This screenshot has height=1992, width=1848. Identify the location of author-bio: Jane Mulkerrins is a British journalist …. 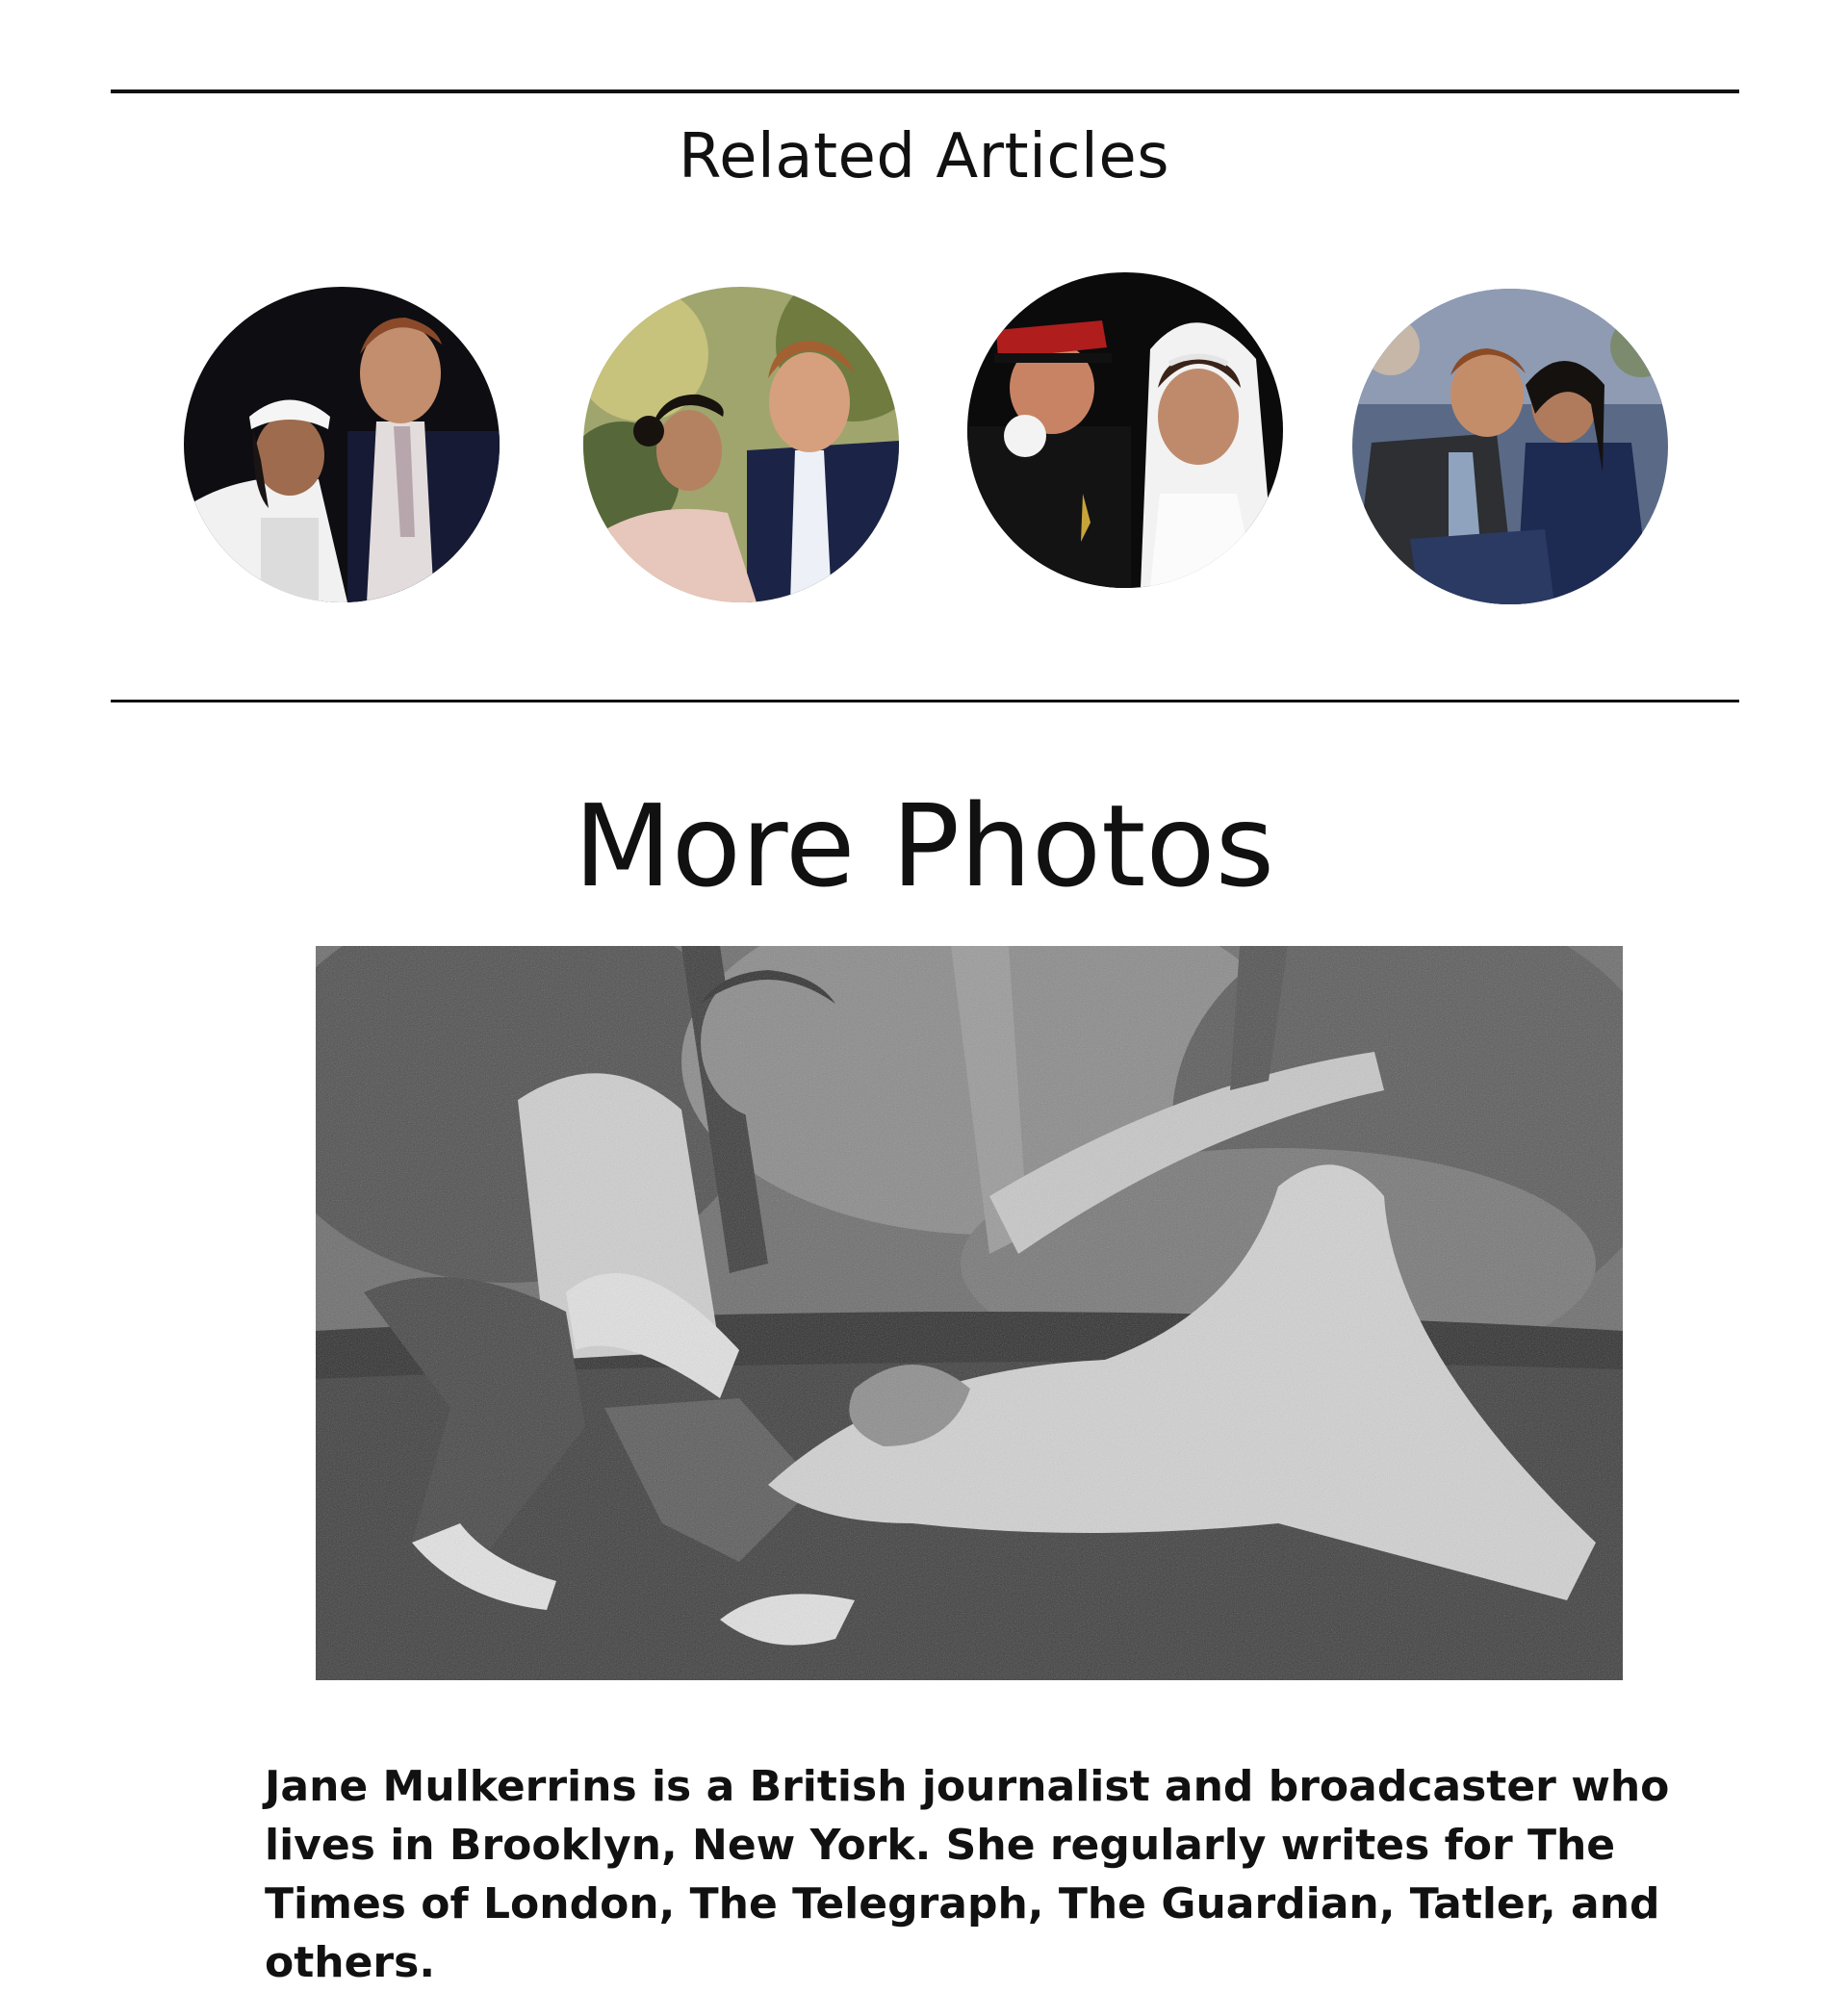
(967, 1874).